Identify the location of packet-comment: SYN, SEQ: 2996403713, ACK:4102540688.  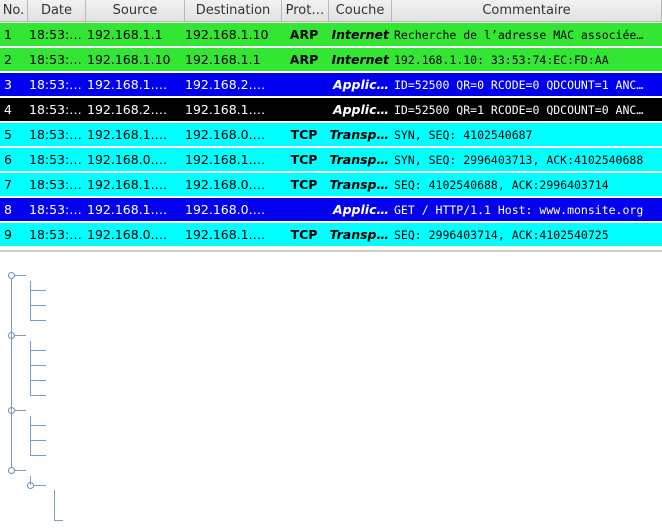
(519, 160).